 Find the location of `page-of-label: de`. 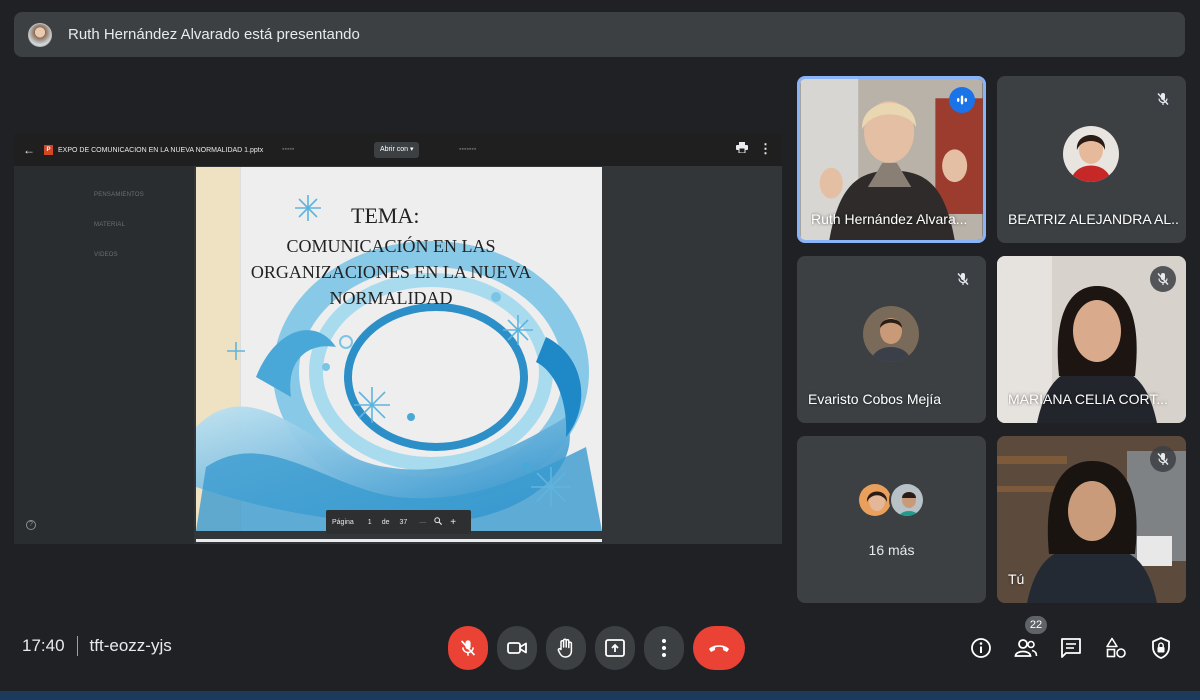

page-of-label: de is located at coordinates (385, 522).